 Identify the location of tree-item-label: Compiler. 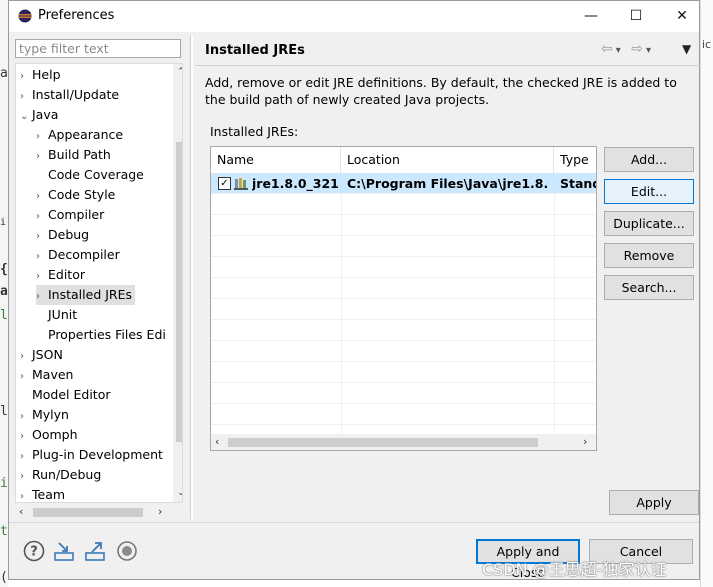
(76, 214).